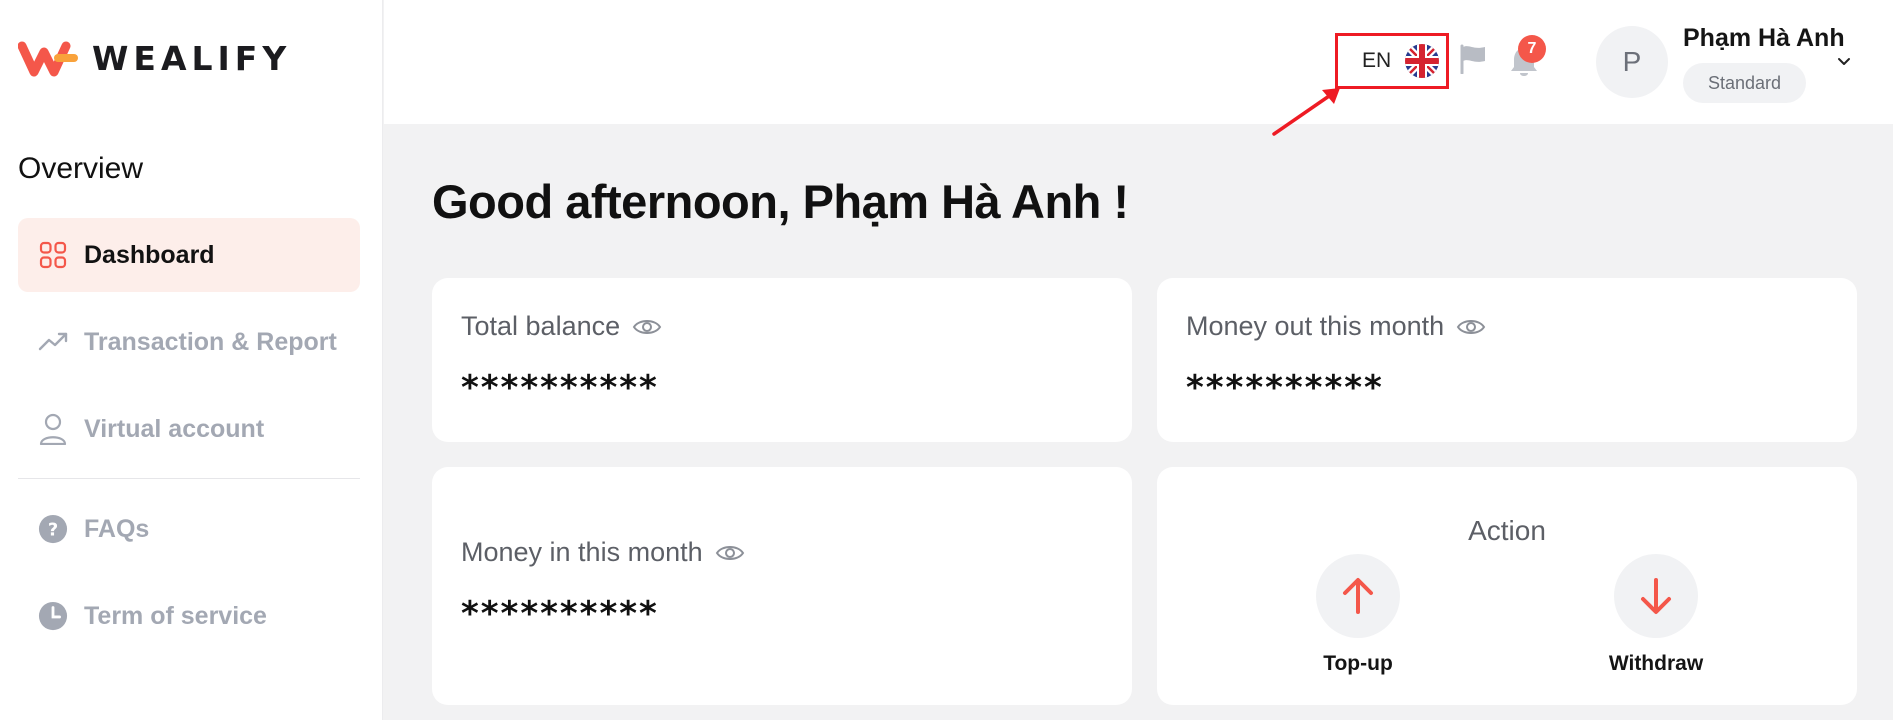 The image size is (1893, 720). Describe the element at coordinates (53, 616) in the screenshot. I see `clock-icon` at that location.